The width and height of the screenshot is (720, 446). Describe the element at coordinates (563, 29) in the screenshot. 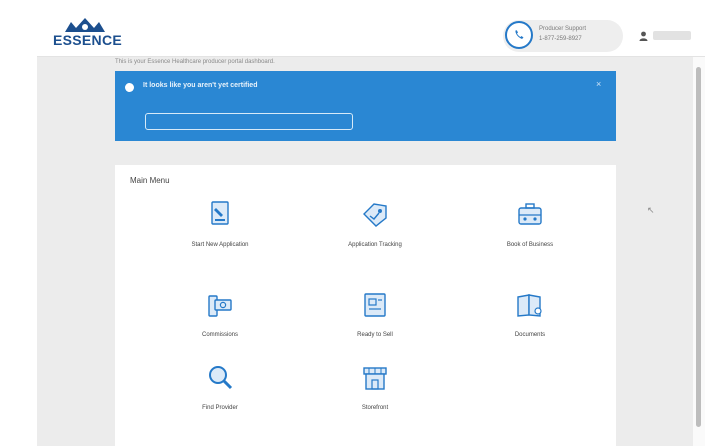

I see `support-label: Producer Support` at that location.